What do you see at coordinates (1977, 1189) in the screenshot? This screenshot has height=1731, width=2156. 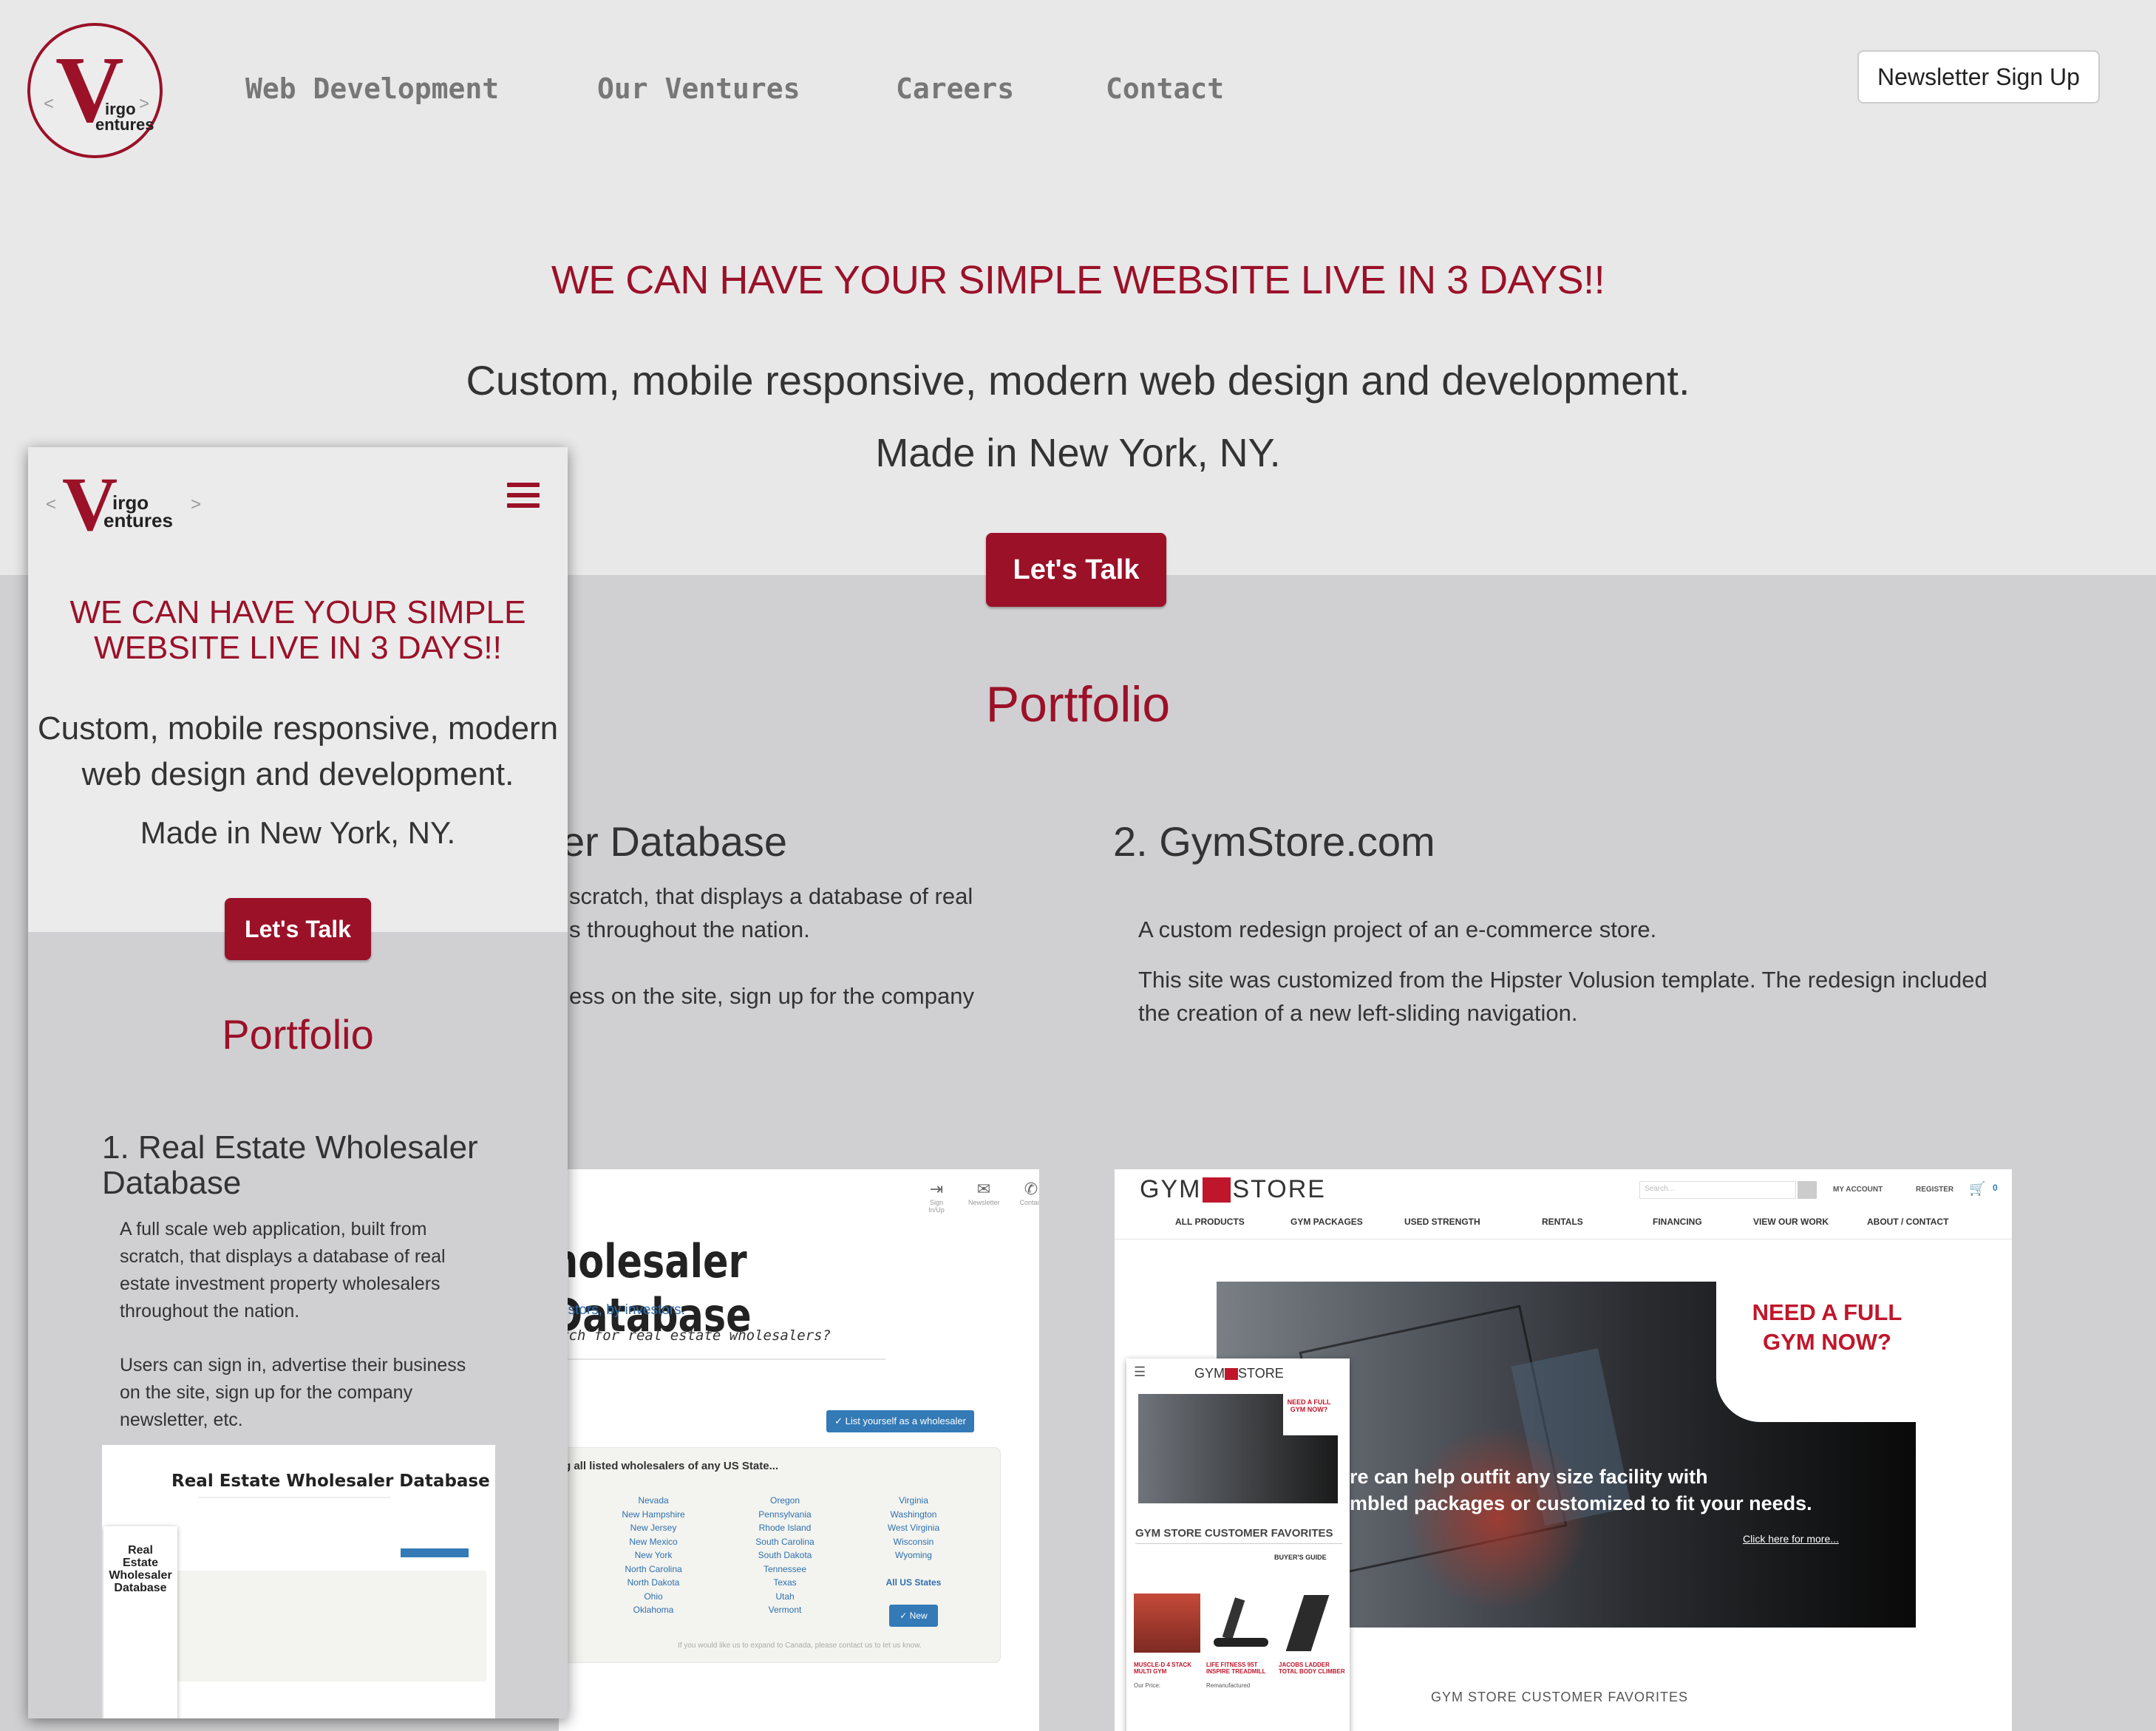 I see `cart-icon: 🛒` at bounding box center [1977, 1189].